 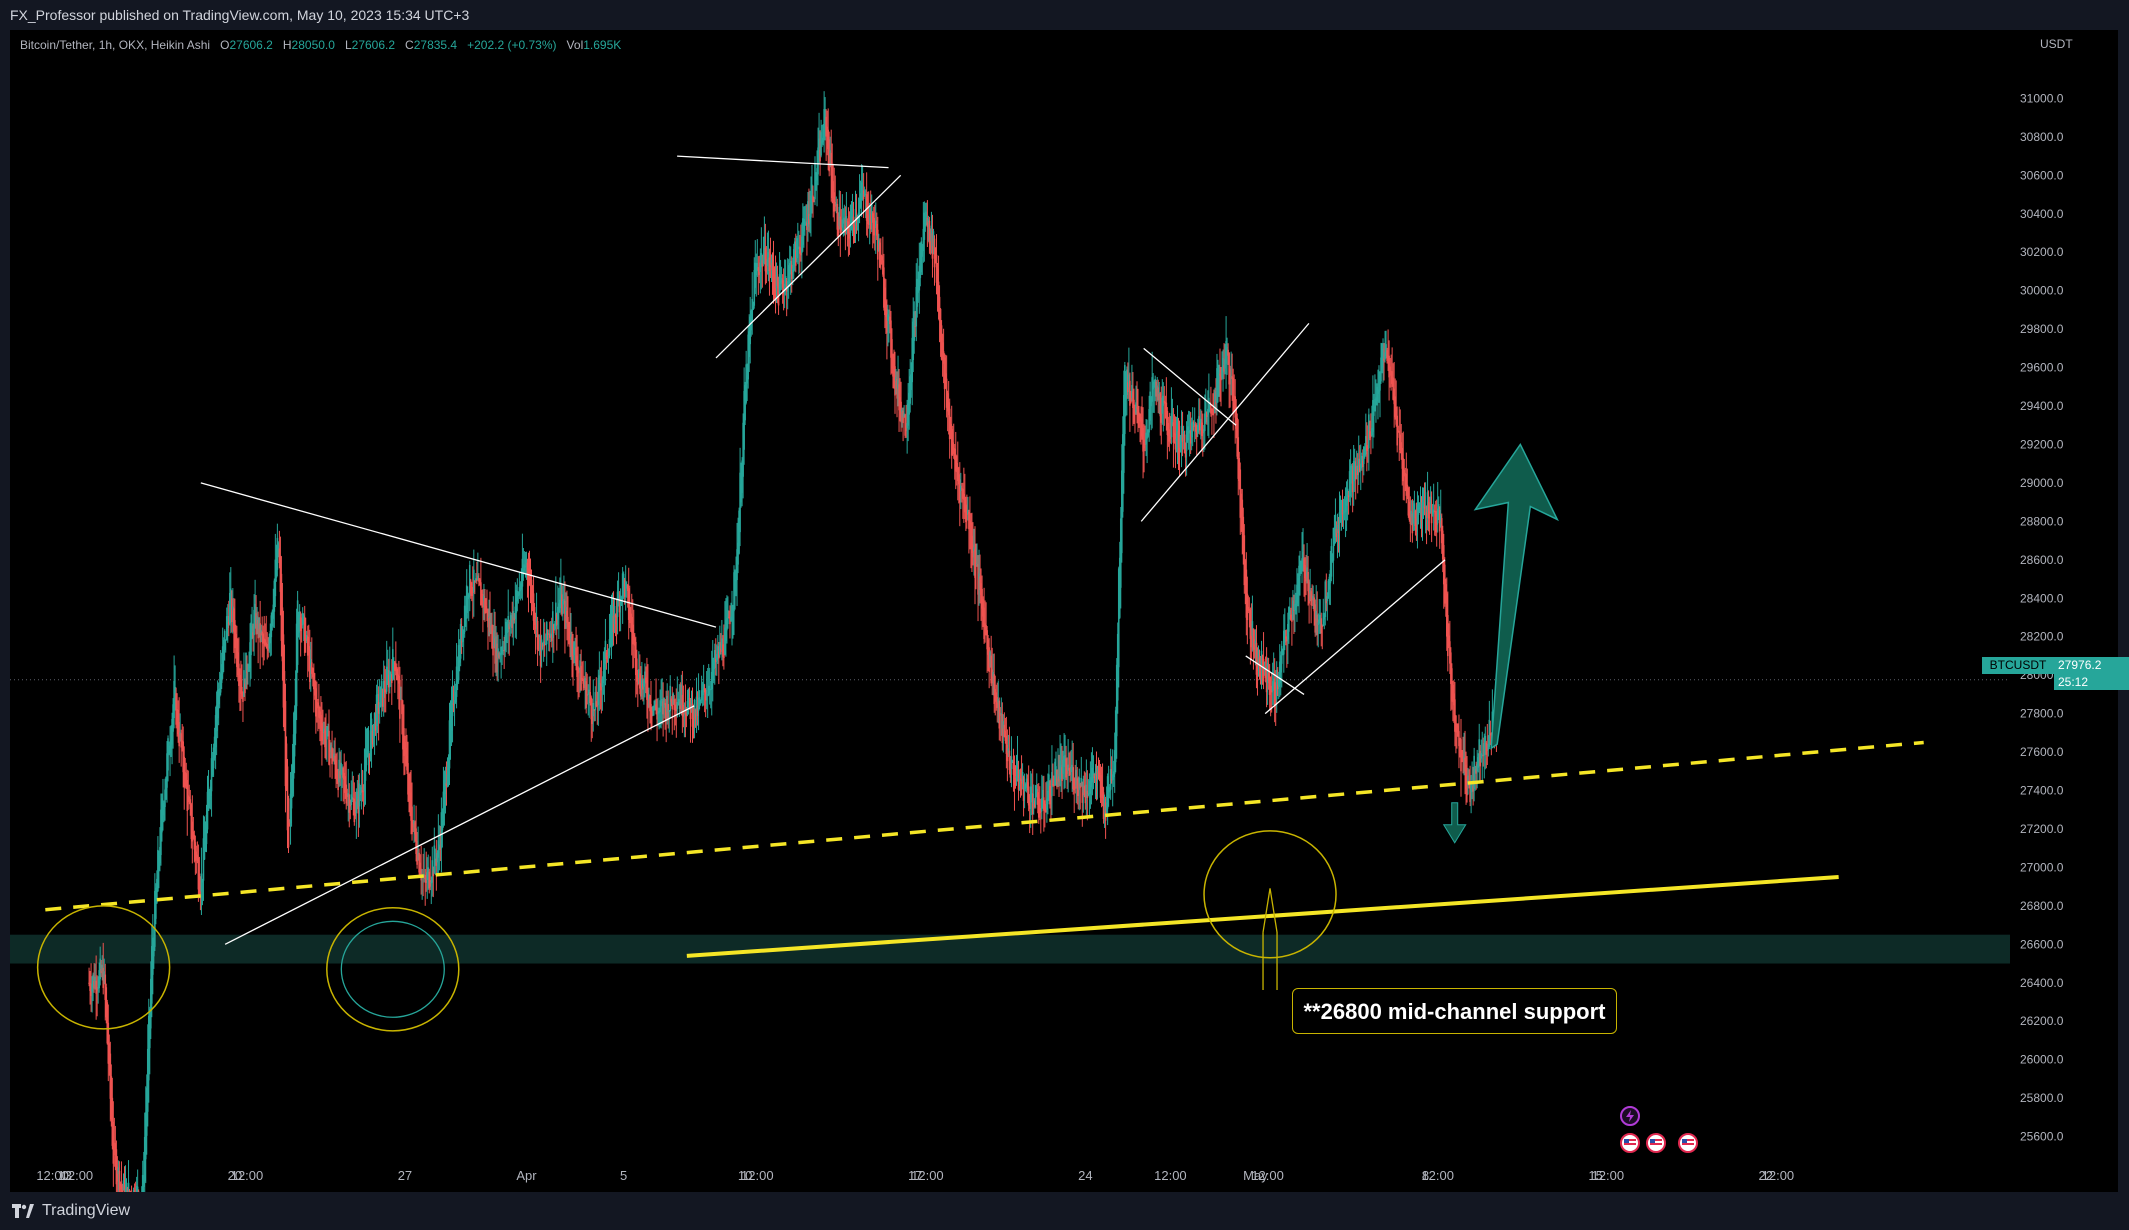 What do you see at coordinates (2042, 714) in the screenshot?
I see `y-tick-label: 27800.0` at bounding box center [2042, 714].